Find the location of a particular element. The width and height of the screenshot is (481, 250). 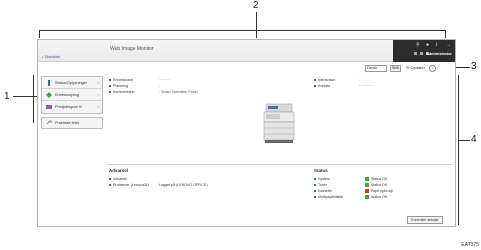

admin-label: Administrator is located at coordinates (438, 53).